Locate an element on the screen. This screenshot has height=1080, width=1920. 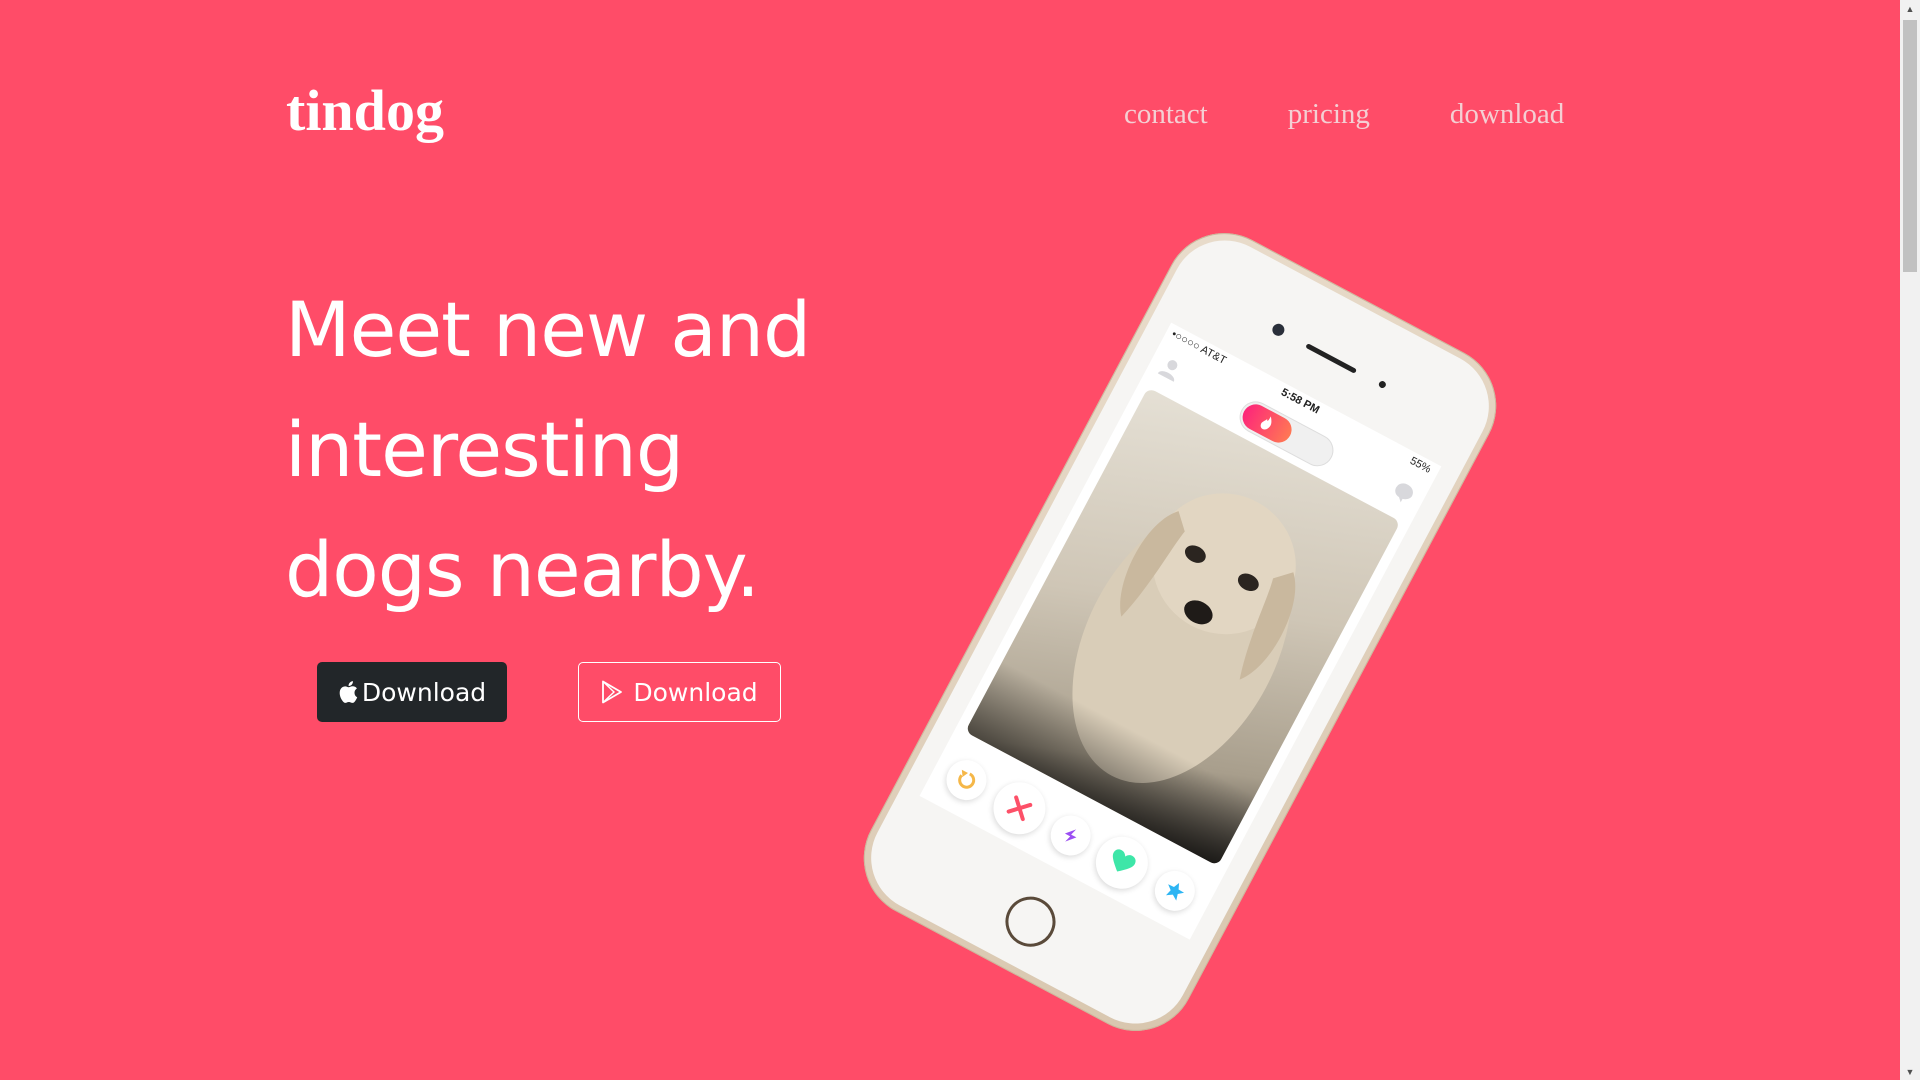
apple-download-label: Download is located at coordinates (424, 692).